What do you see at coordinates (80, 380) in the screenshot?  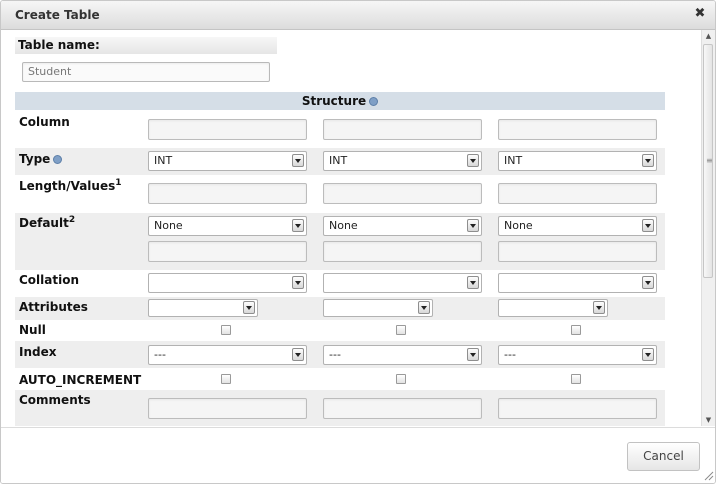 I see `row-label-auto-increment: AUTO_INCREMENT` at bounding box center [80, 380].